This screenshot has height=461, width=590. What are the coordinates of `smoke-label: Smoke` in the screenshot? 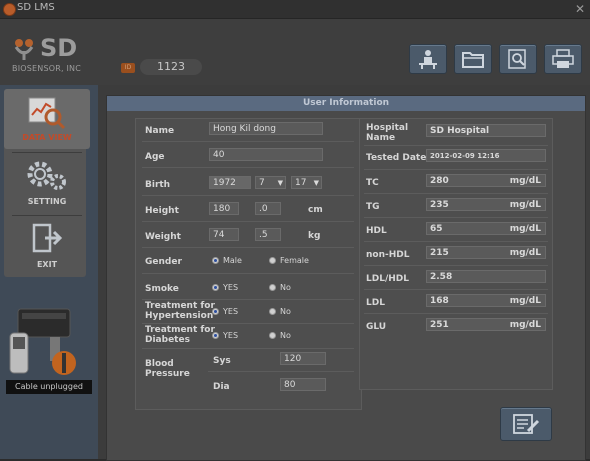 It's located at (162, 289).